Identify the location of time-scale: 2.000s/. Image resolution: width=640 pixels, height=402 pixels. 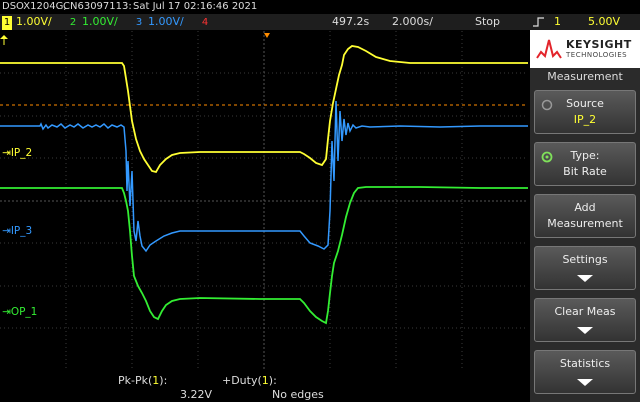
(412, 22).